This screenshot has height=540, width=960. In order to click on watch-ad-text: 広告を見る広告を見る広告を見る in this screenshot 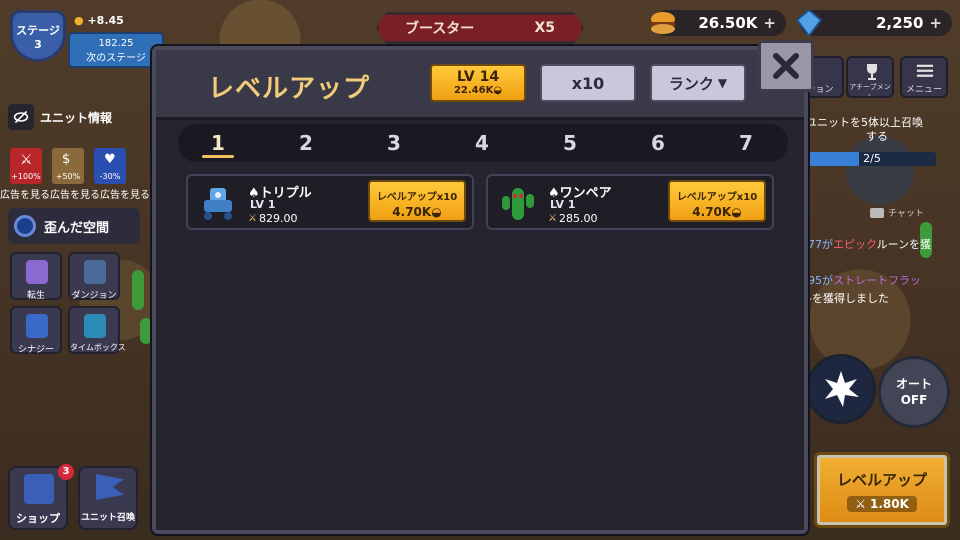, I will do `click(75, 193)`.